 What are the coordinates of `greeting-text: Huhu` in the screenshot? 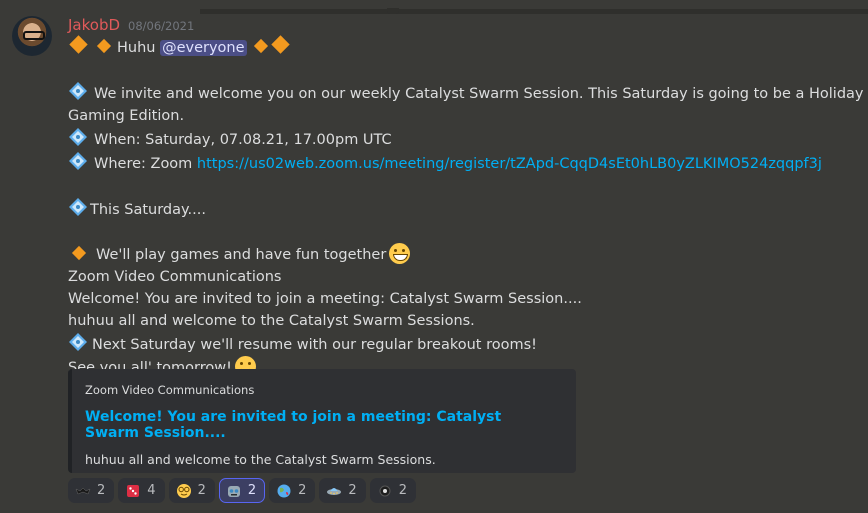 It's located at (136, 48).